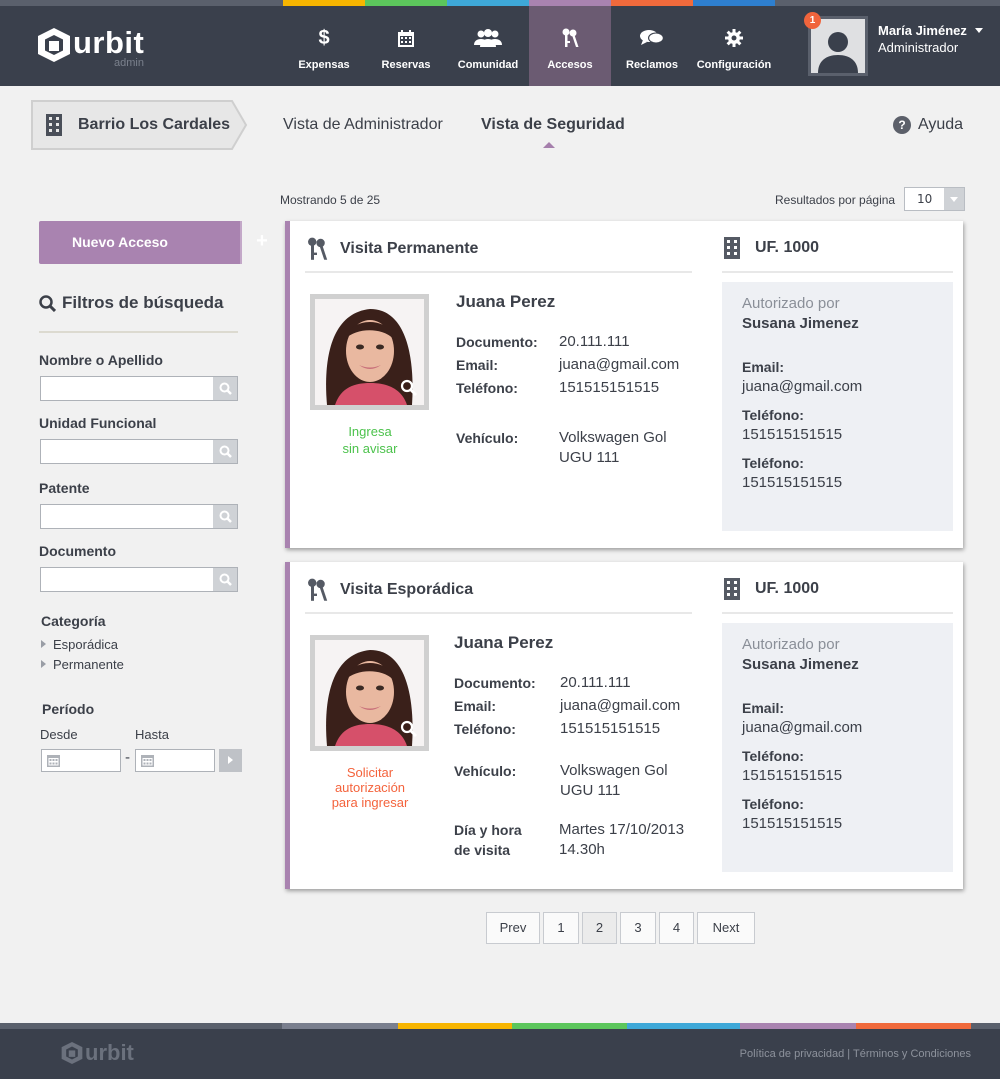  I want to click on nav-label: Expensas, so click(324, 65).